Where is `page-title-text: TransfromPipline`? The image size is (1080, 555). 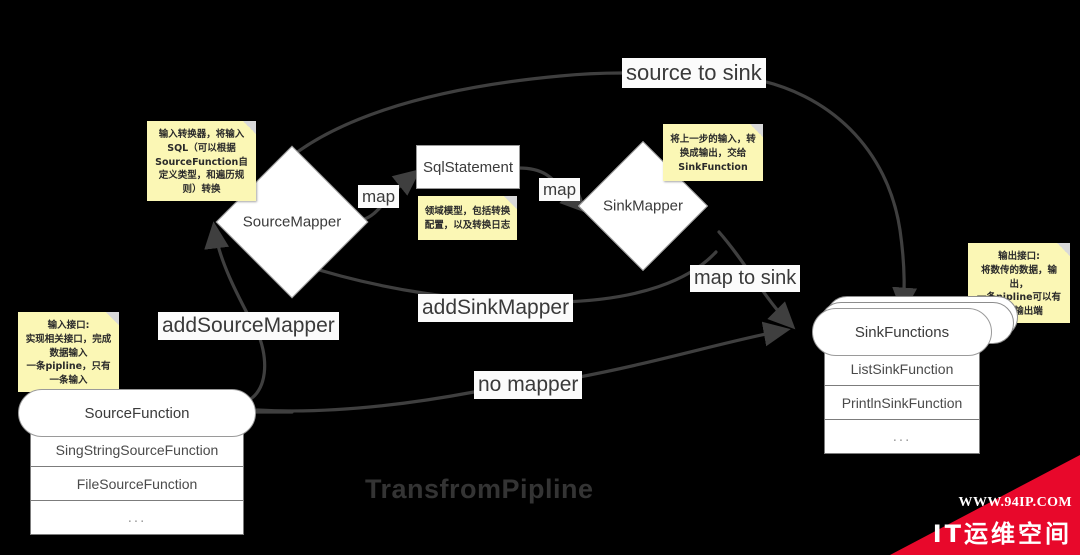
page-title-text: TransfromPipline is located at coordinates (479, 489).